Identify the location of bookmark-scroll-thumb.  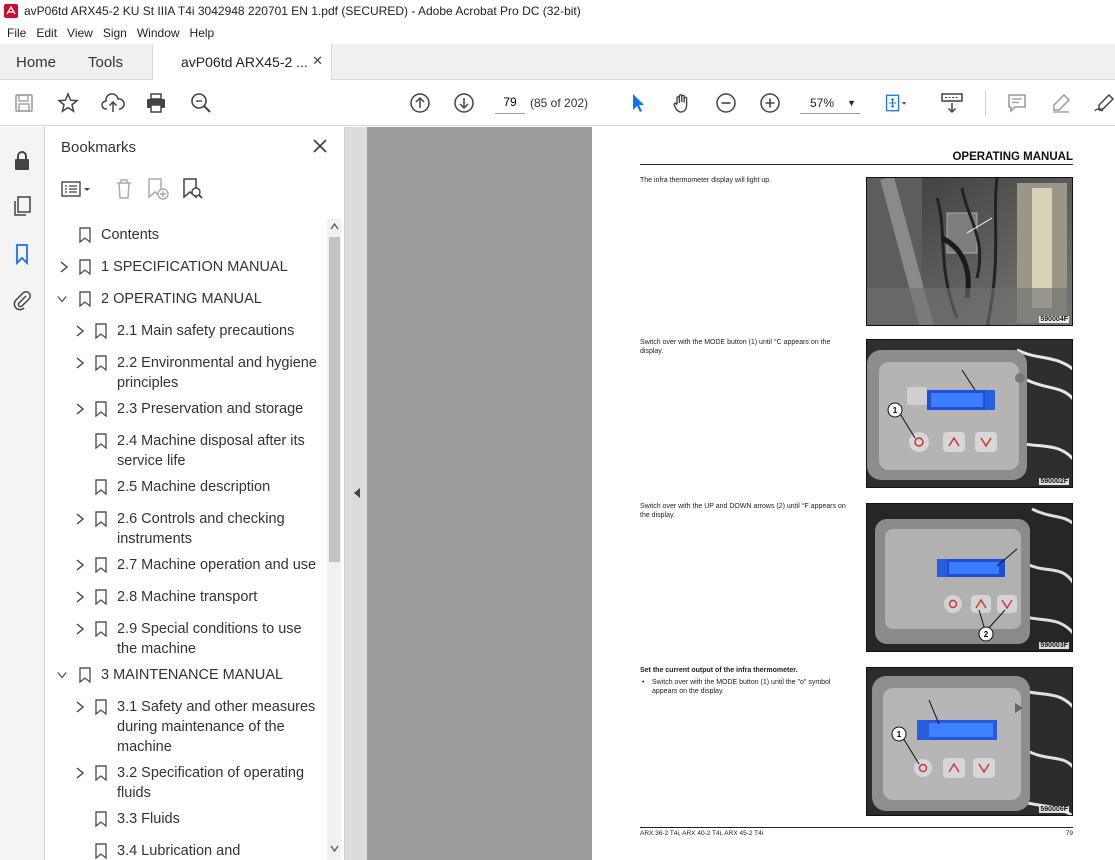
(334, 399).